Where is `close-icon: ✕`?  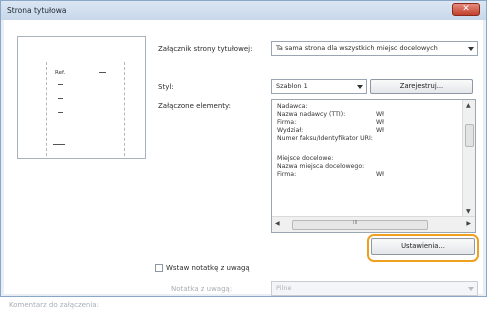
close-icon: ✕ is located at coordinates (466, 9).